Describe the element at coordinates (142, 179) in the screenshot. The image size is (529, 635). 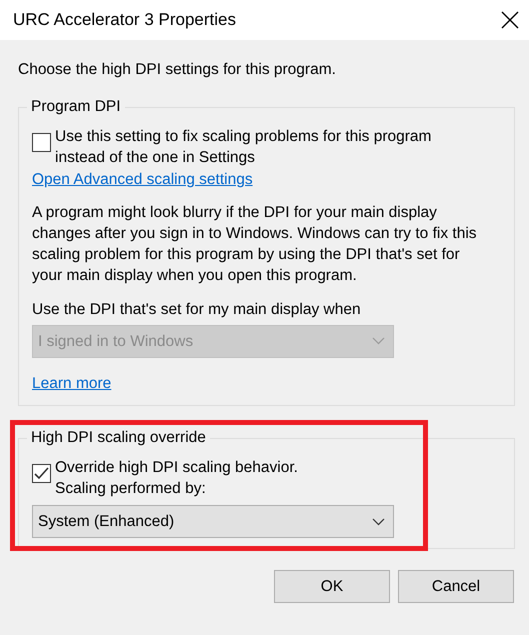
I see `link: Open Advanced scaling settings` at that location.